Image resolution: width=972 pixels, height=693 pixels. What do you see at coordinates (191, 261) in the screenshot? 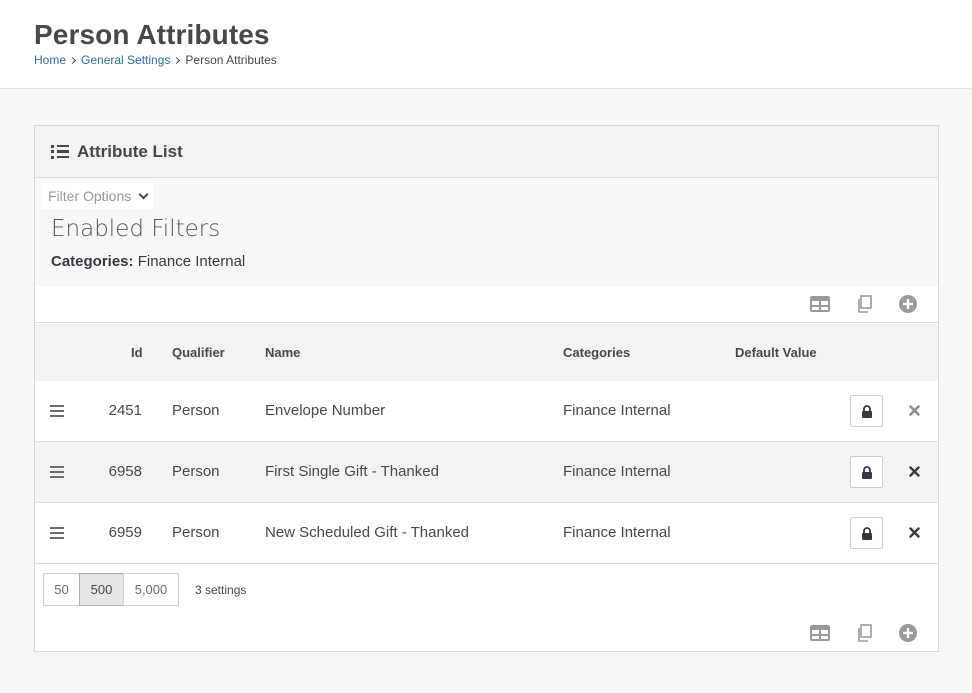
I see `filter-value: Finance Internal` at bounding box center [191, 261].